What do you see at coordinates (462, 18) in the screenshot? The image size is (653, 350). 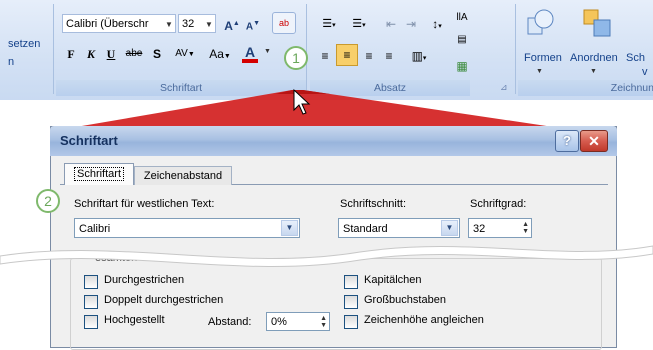 I see `text-direction-icon: llA` at bounding box center [462, 18].